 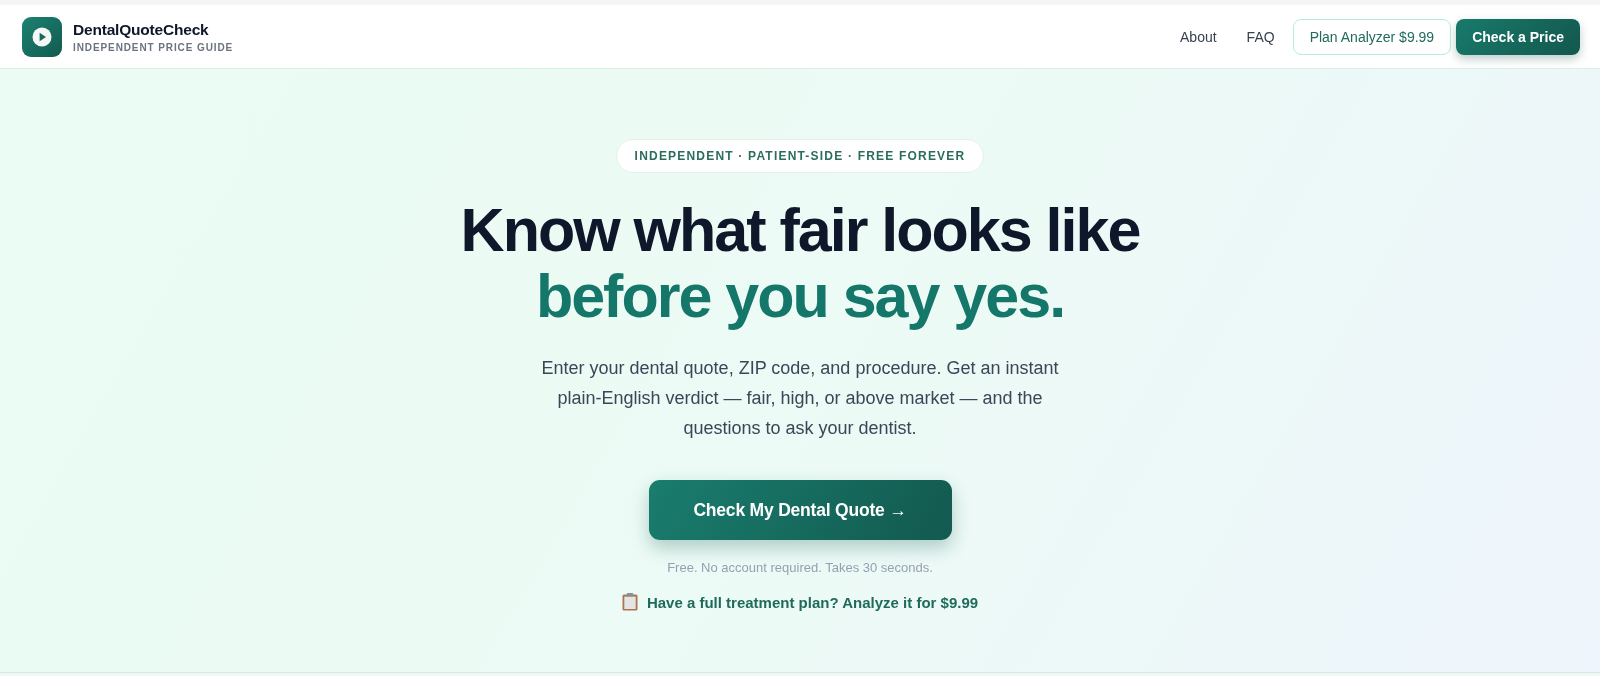 What do you see at coordinates (800, 510) in the screenshot?
I see `check-quote-button: Check My Dental Quote →` at bounding box center [800, 510].